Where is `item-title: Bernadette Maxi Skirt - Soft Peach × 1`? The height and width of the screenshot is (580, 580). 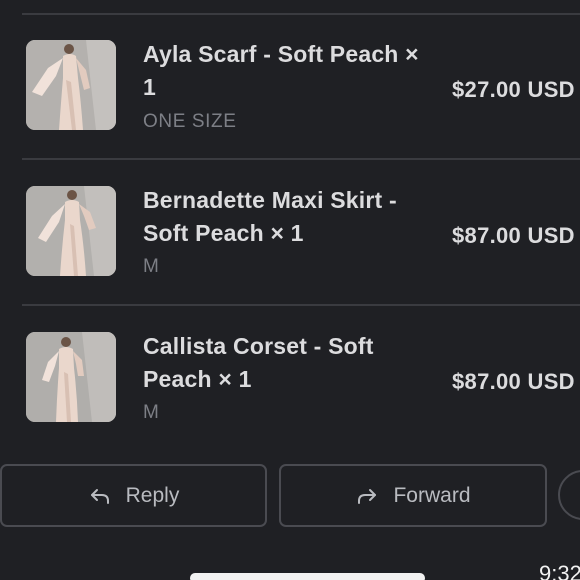 item-title: Bernadette Maxi Skirt - Soft Peach × 1 is located at coordinates (270, 216).